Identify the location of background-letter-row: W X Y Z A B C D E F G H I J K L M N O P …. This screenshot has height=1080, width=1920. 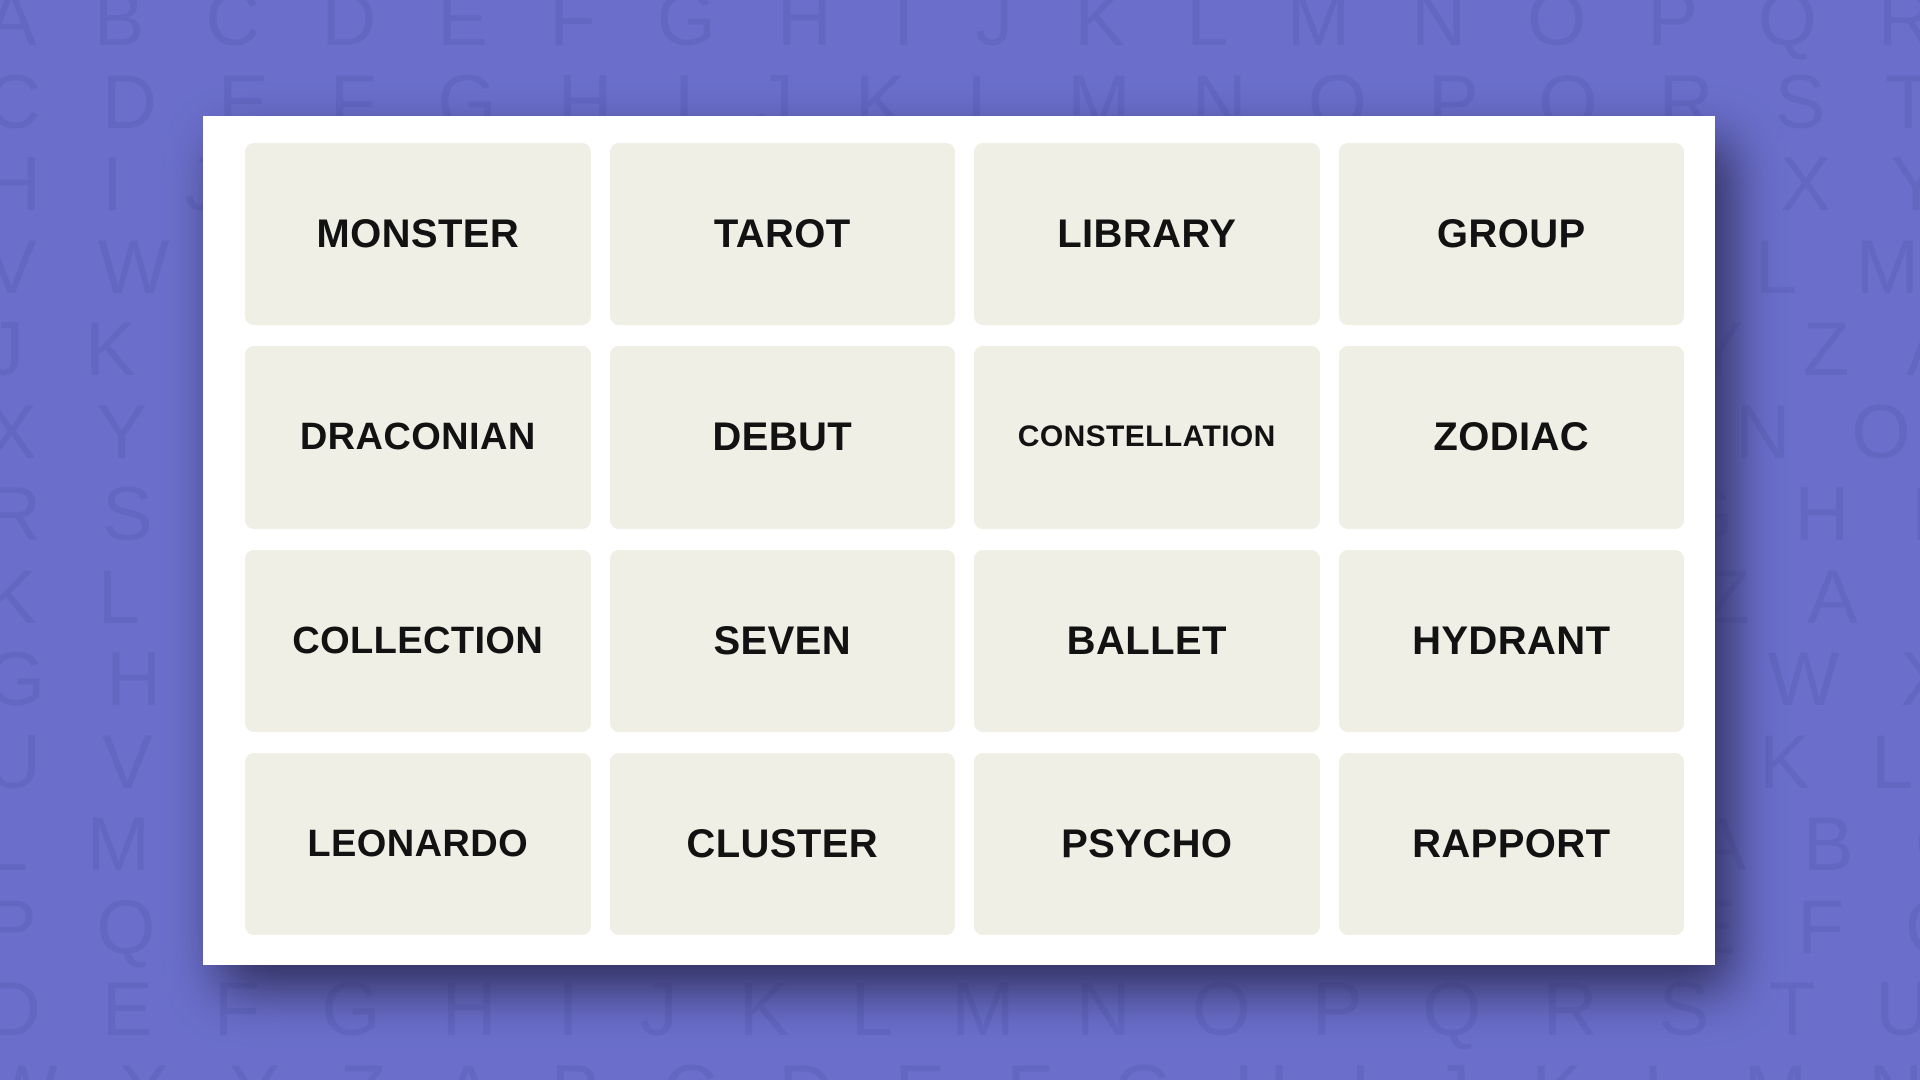
(960, 1067).